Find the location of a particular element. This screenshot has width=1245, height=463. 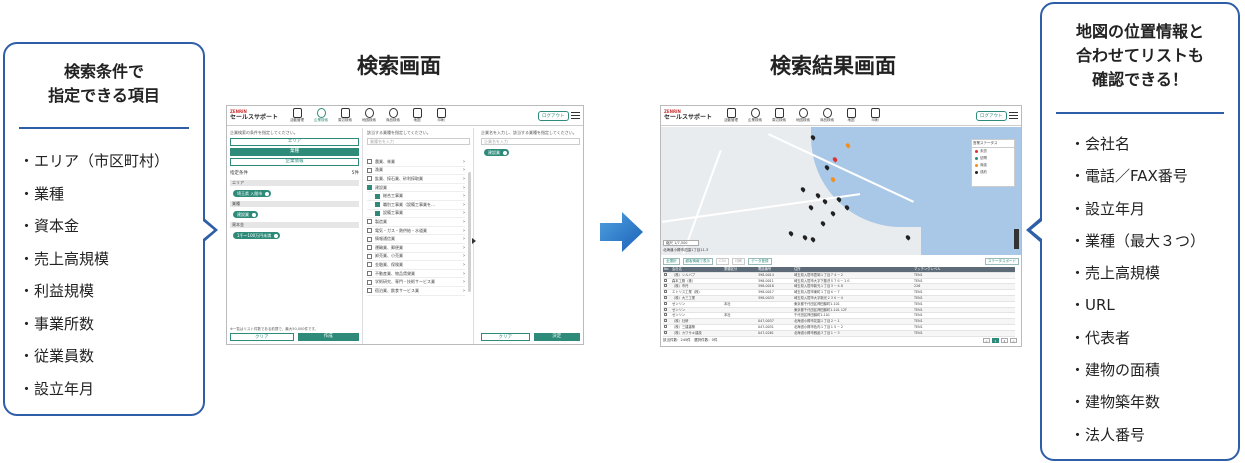

capital-chip: 1千～100万円未満 is located at coordinates (257, 235).